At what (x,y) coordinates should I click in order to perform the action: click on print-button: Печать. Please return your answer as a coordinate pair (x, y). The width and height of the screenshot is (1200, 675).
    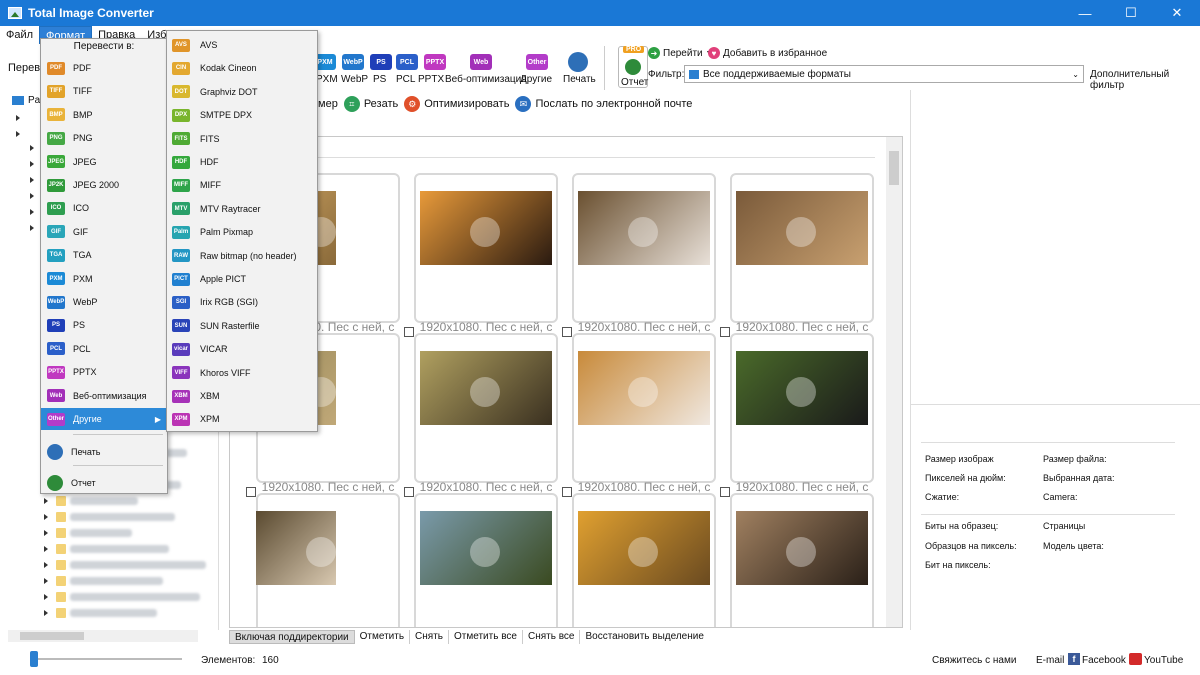
    Looking at the image, I should click on (579, 69).